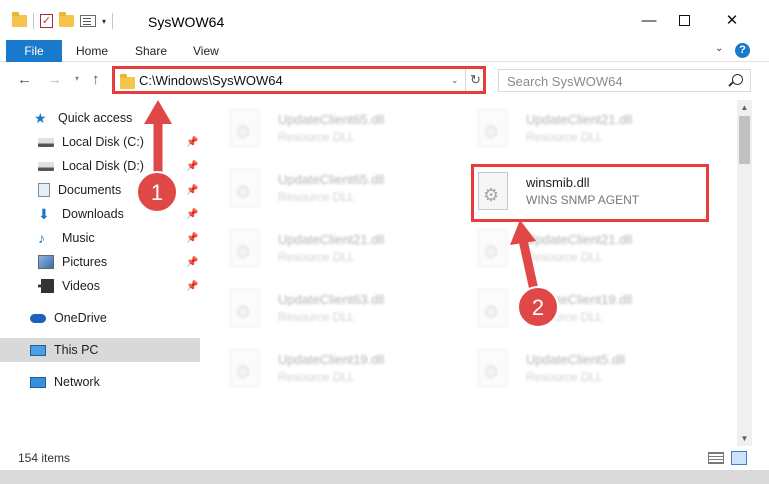  Describe the element at coordinates (538, 307) in the screenshot. I see `step-2-label: 2` at that location.